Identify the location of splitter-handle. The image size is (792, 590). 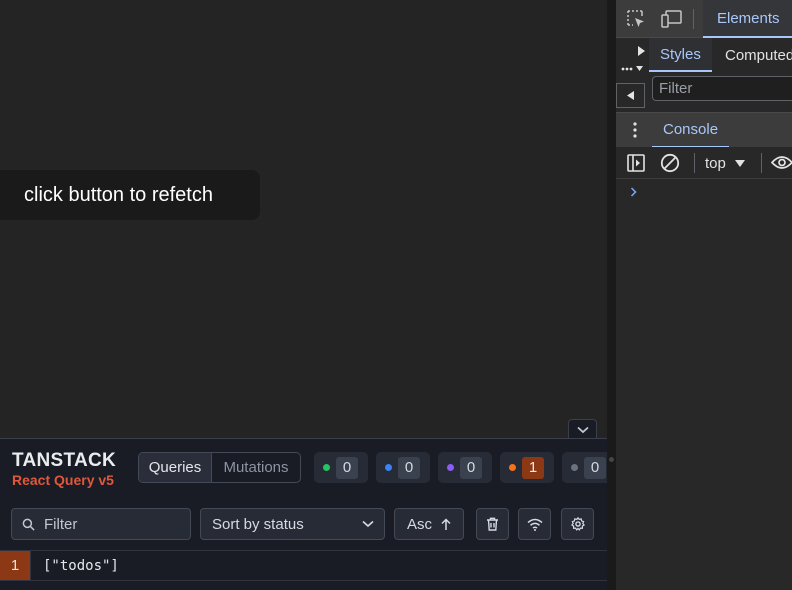
(611, 459).